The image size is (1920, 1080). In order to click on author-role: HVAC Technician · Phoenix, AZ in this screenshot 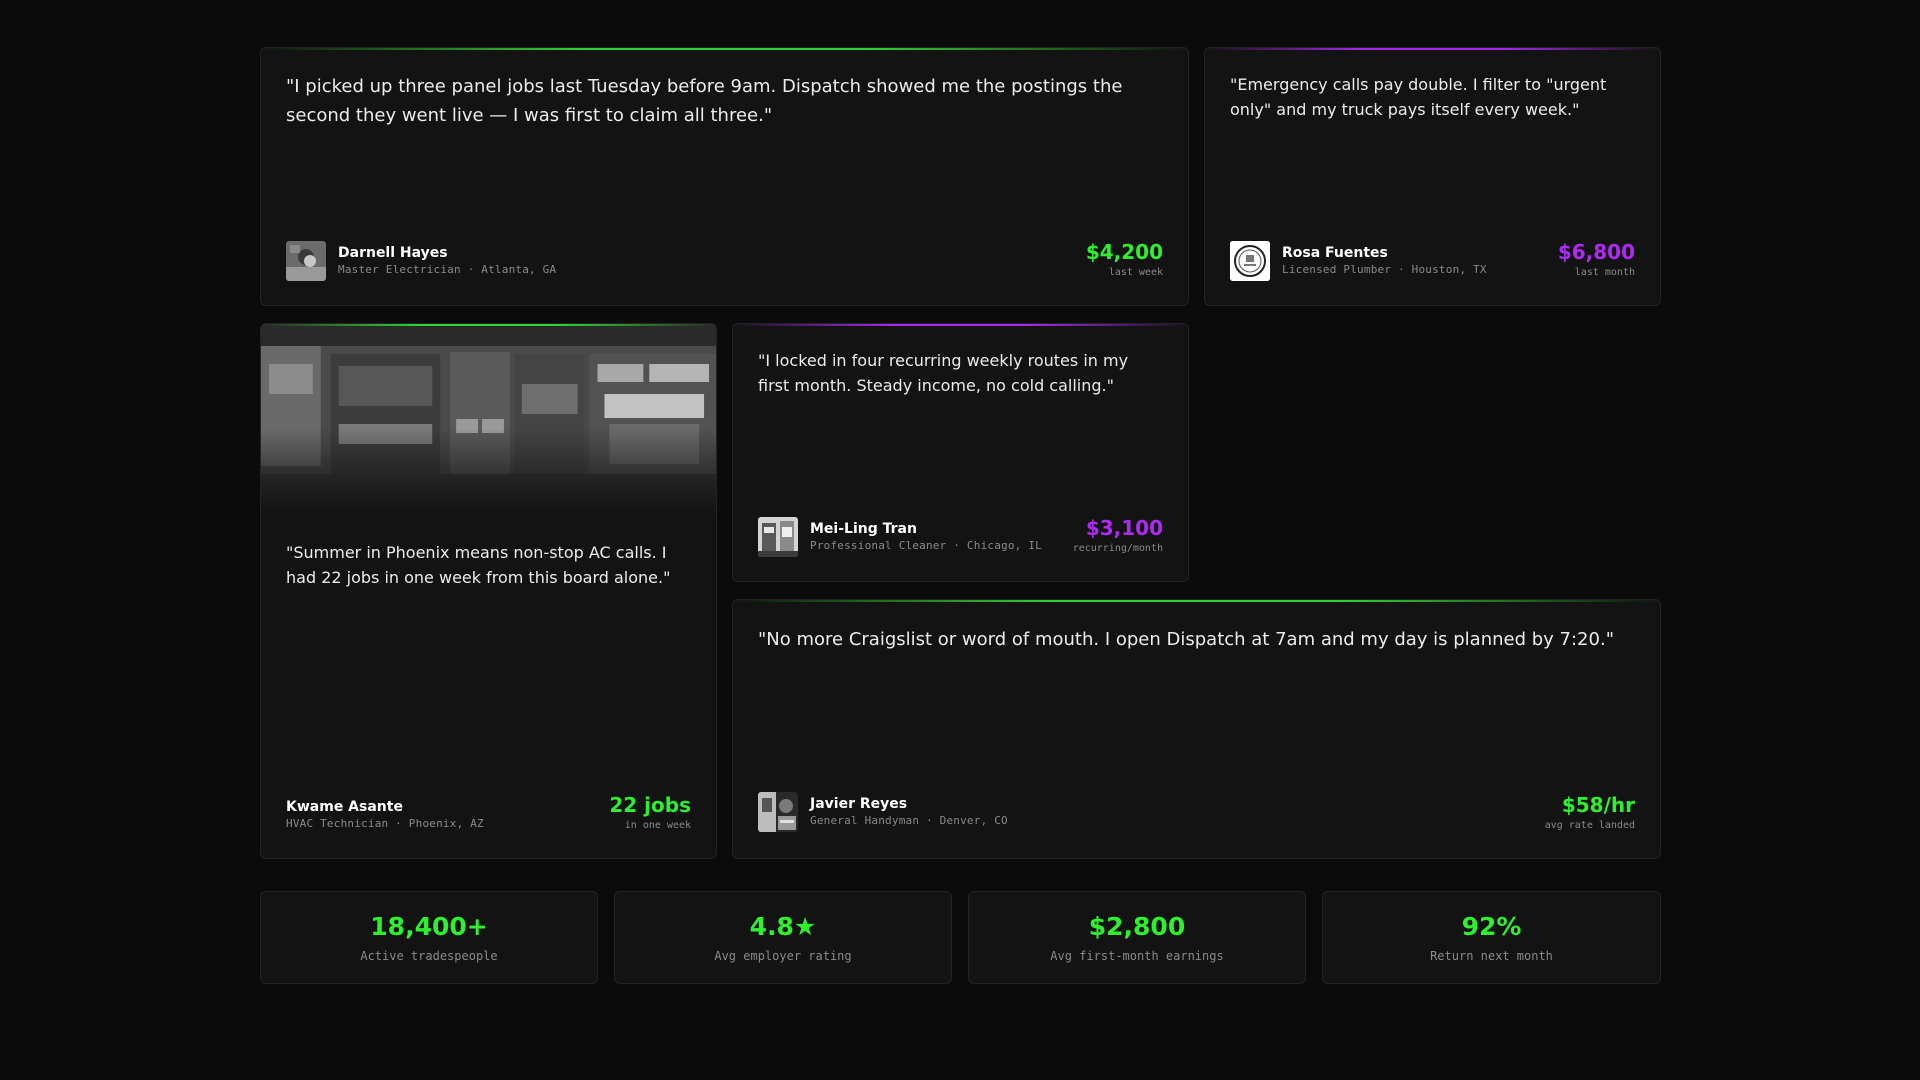, I will do `click(385, 823)`.